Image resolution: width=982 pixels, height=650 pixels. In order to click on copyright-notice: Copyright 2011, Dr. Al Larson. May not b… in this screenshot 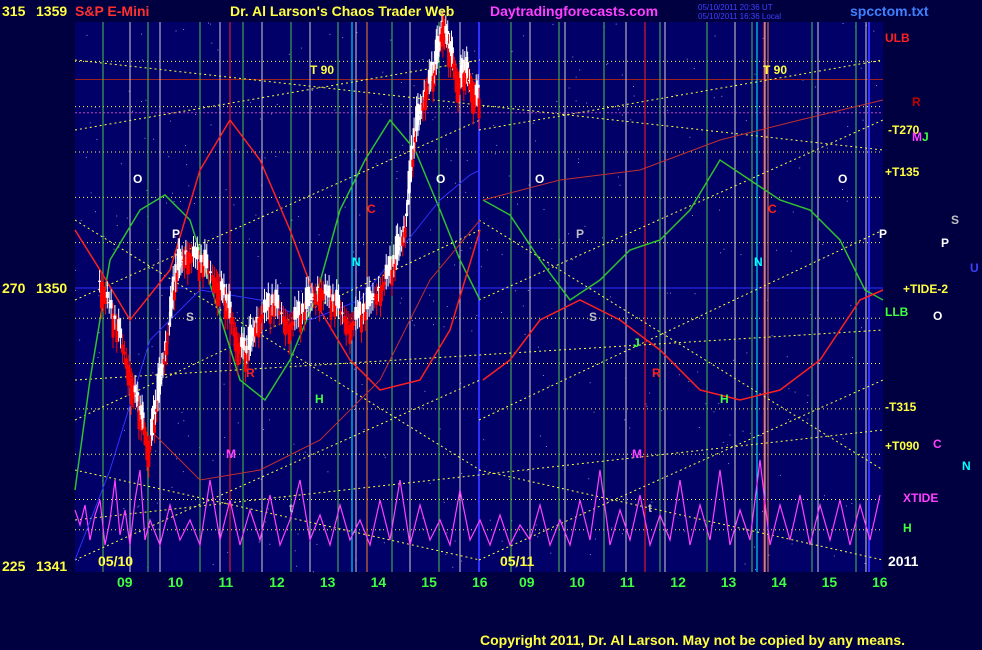, I will do `click(692, 640)`.